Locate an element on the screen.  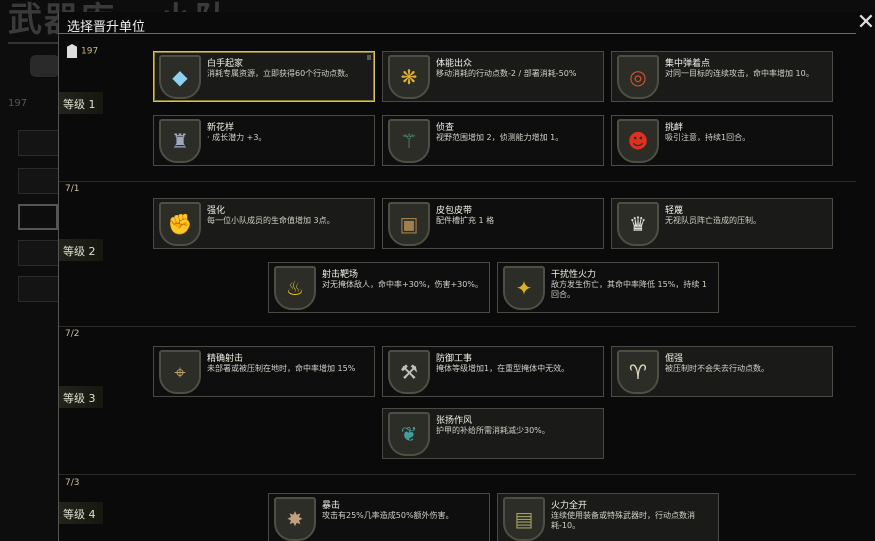
perk-name: 新花样 is located at coordinates (221, 128).